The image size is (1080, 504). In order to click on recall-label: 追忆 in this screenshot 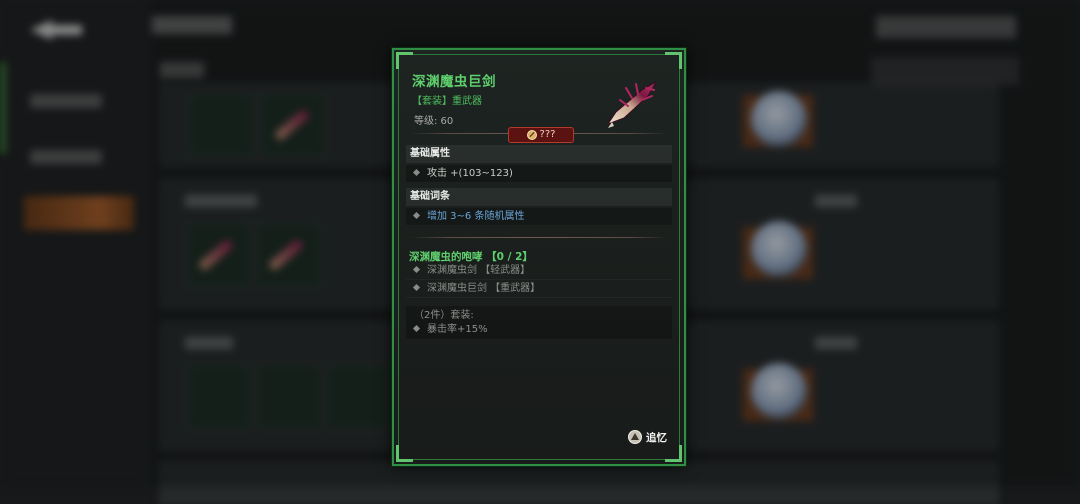, I will do `click(656, 437)`.